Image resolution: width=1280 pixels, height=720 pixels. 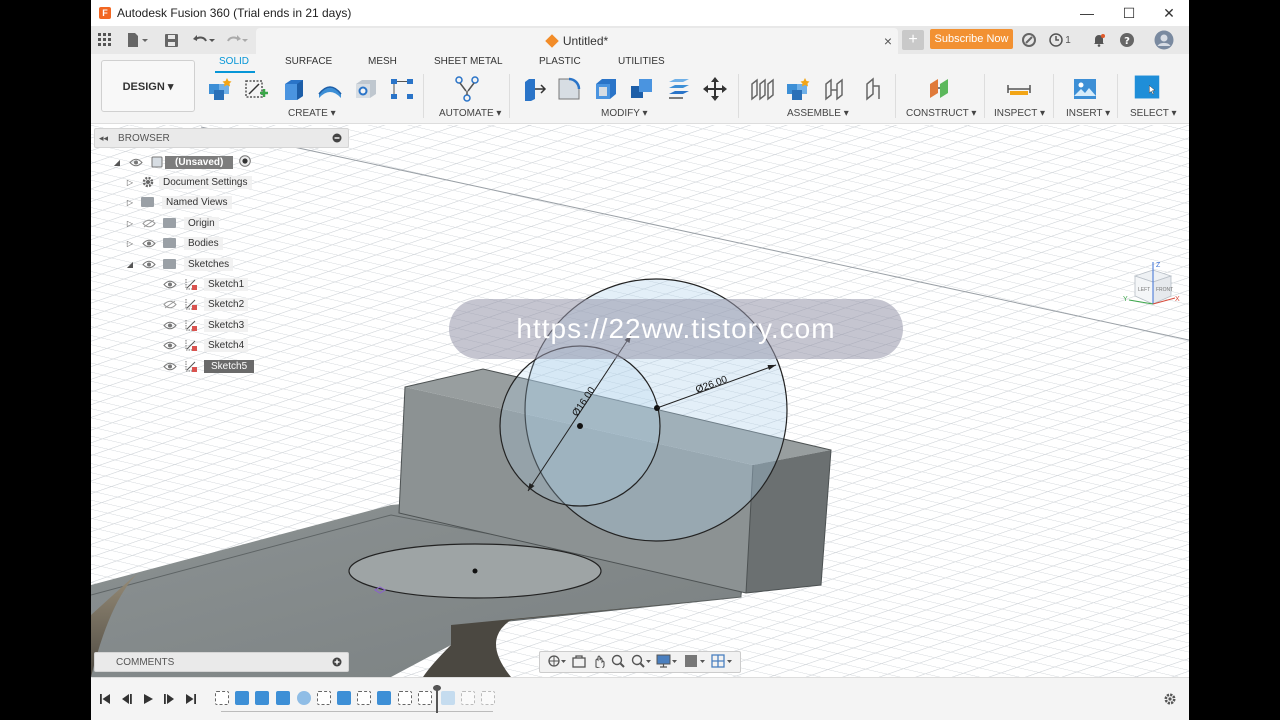 I want to click on display-settings-icon, so click(x=667, y=662).